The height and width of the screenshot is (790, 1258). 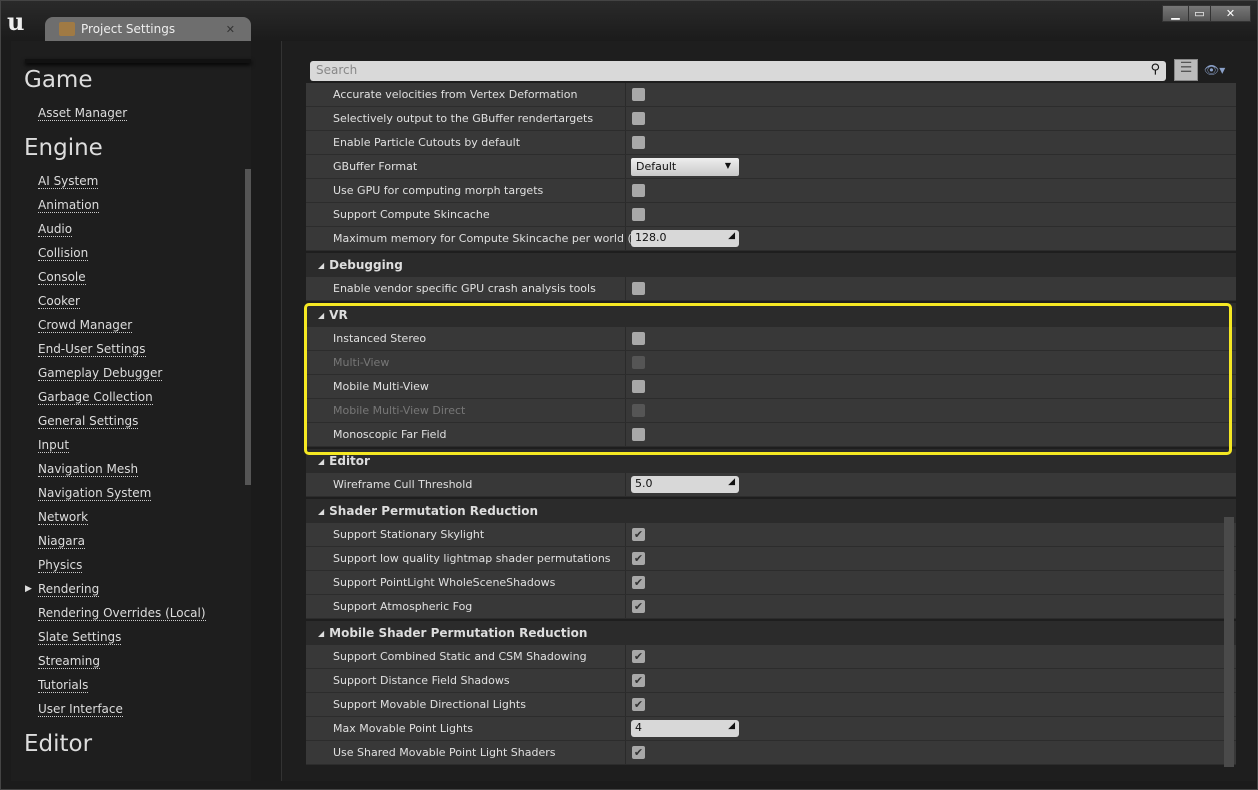 What do you see at coordinates (771, 485) in the screenshot?
I see `property-row: Wireframe Cull Threshold 5.0 ◢` at bounding box center [771, 485].